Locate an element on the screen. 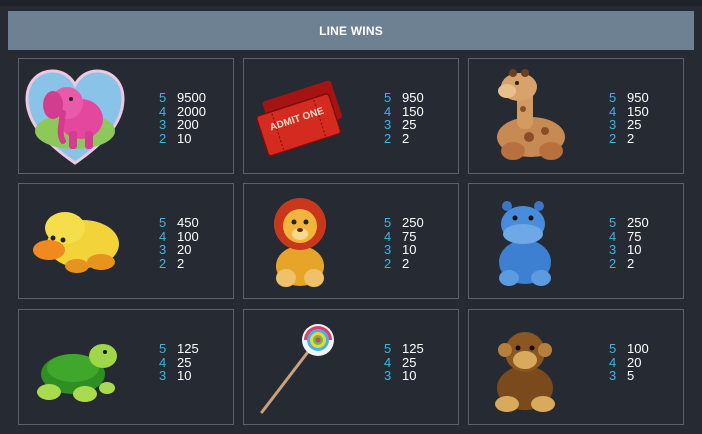 Image resolution: width=702 pixels, height=434 pixels. payout-row: 2 10 is located at coordinates (175, 138).